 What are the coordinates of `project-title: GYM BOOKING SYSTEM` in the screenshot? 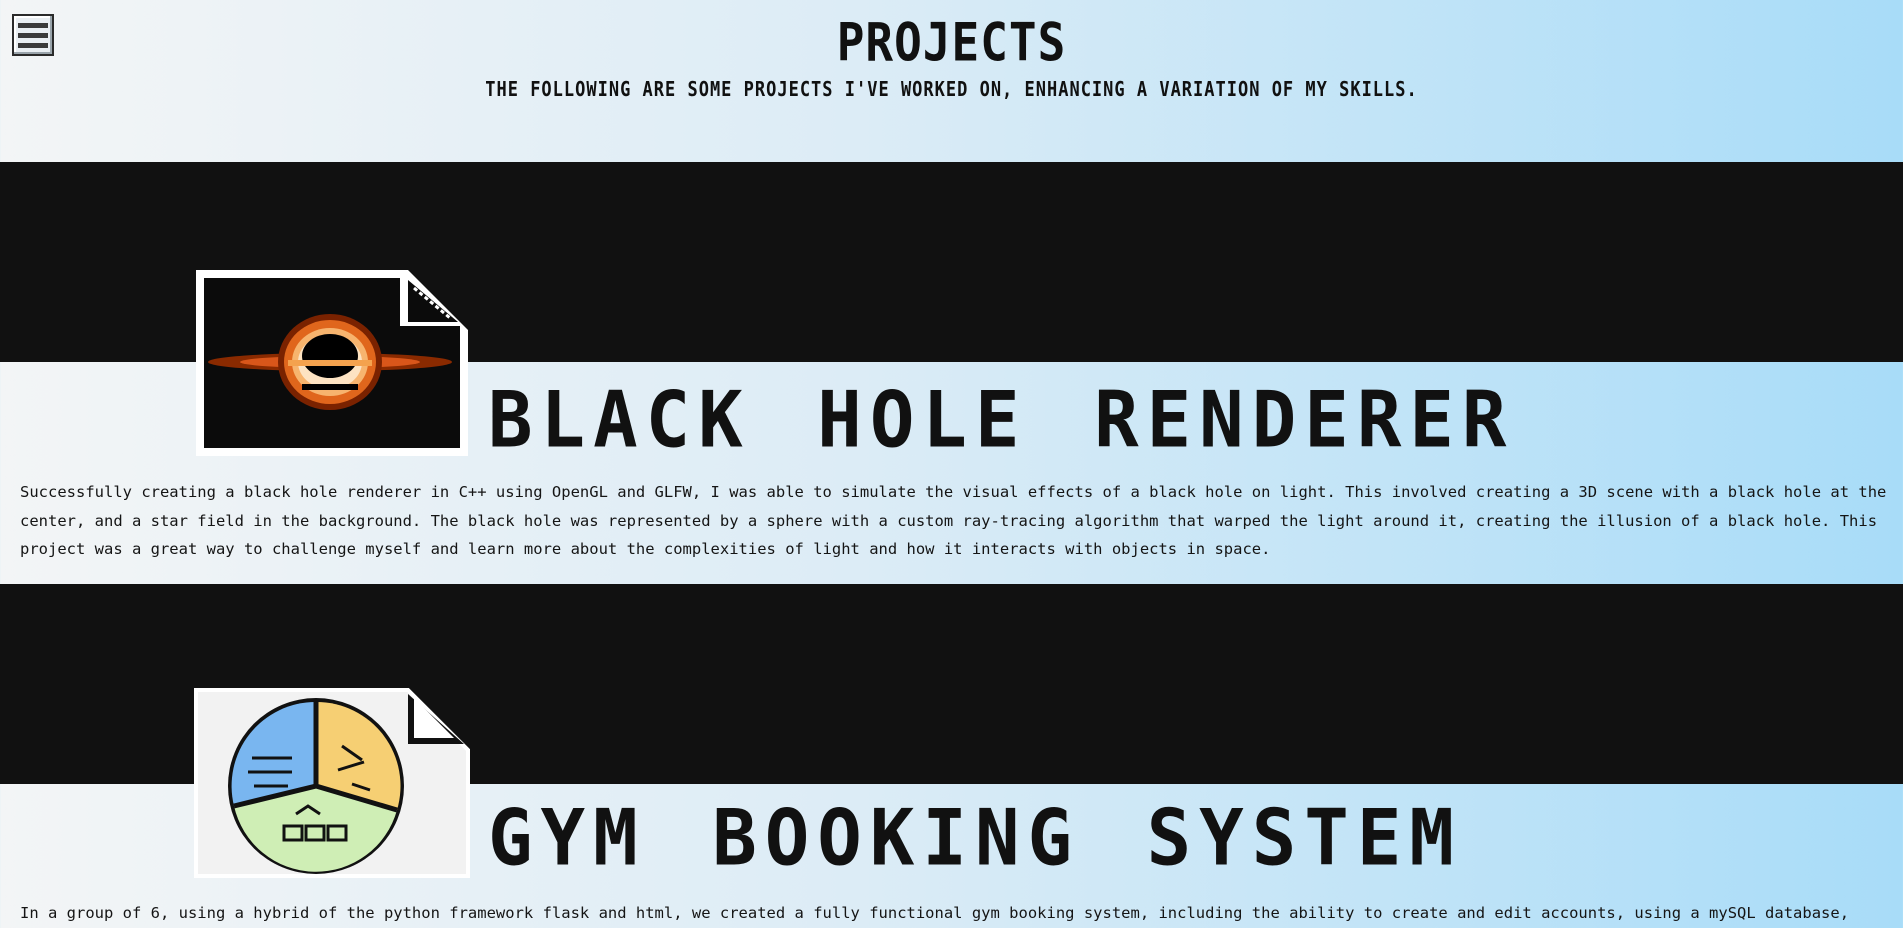 It's located at (975, 838).